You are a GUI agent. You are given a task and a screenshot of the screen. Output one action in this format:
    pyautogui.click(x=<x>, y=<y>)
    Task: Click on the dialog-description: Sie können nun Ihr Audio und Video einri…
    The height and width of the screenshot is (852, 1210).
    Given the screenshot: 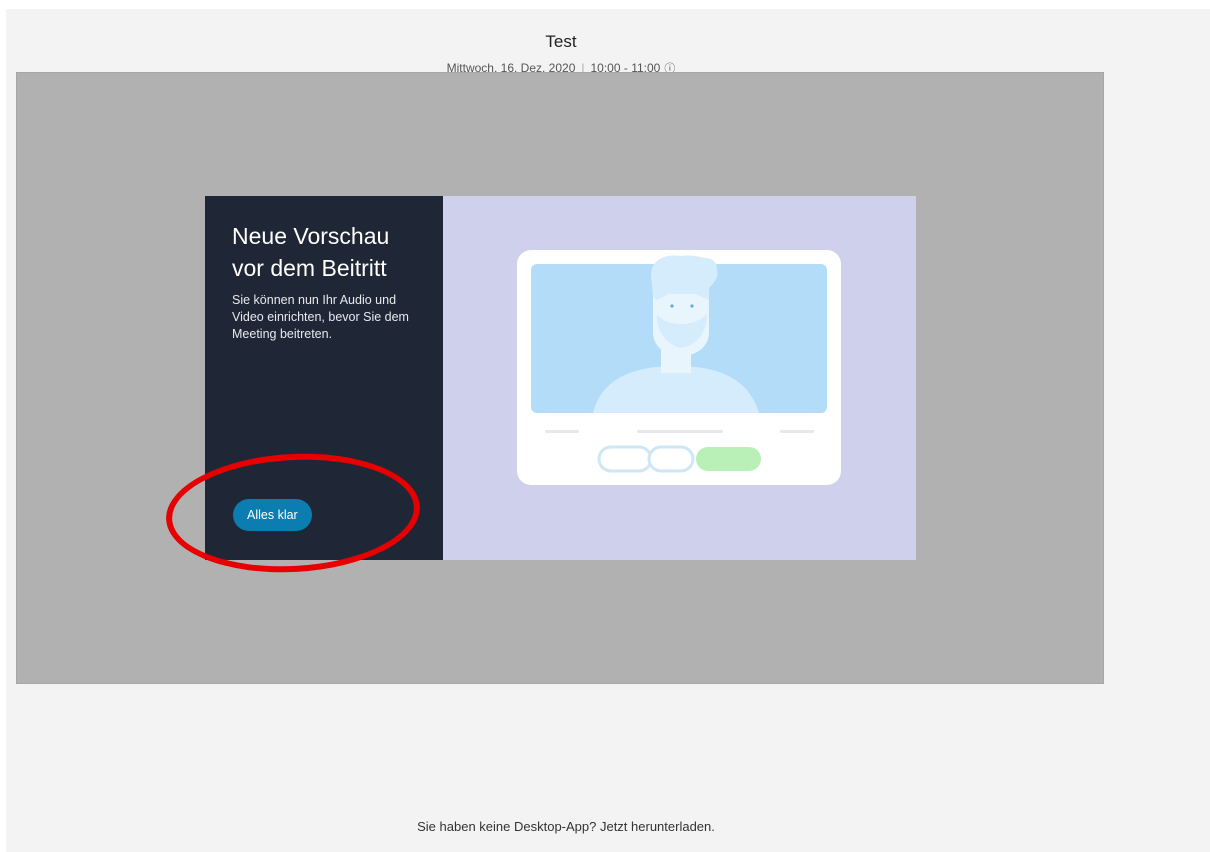 What is the action you would take?
    pyautogui.click(x=320, y=317)
    